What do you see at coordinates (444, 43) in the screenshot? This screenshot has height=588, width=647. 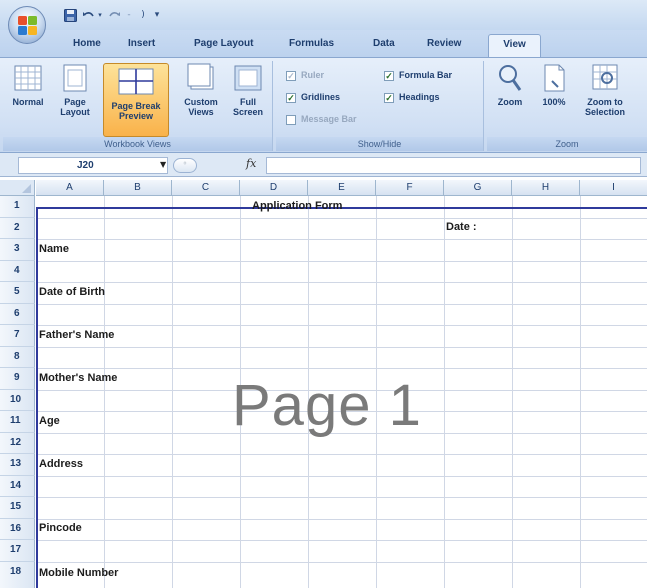 I see `tab-review: Review` at bounding box center [444, 43].